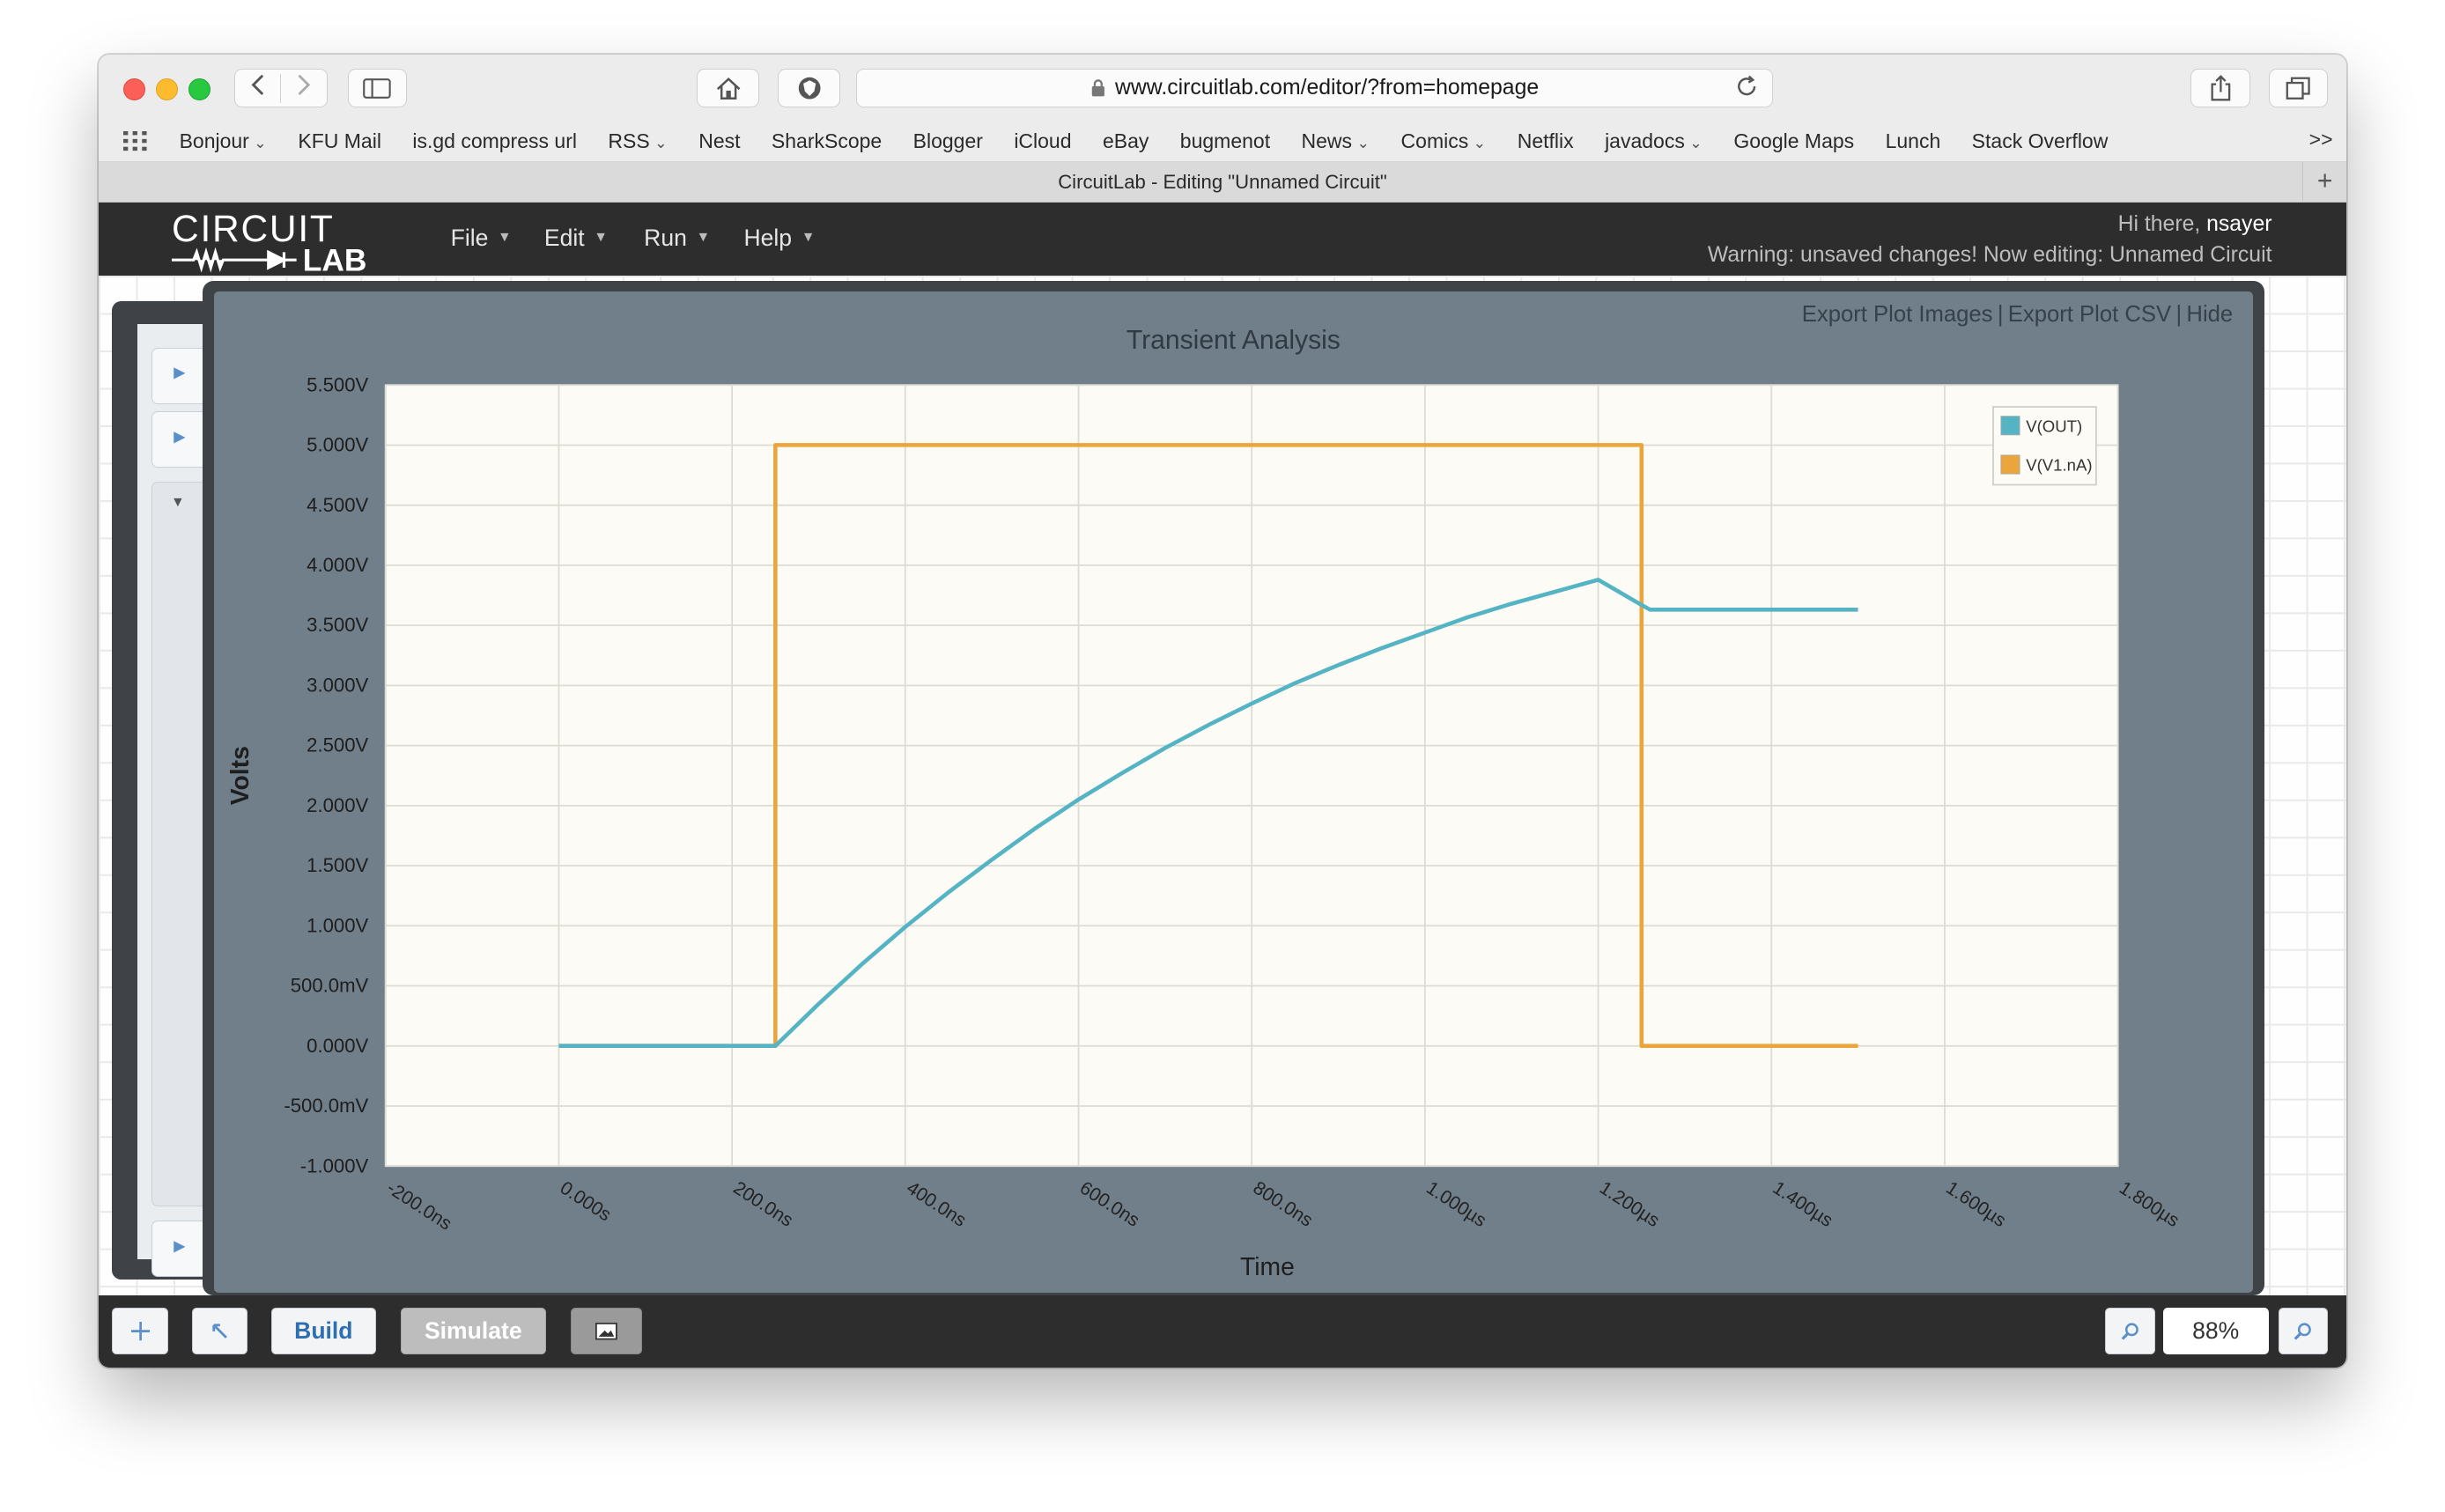 The width and height of the screenshot is (2445, 1512). What do you see at coordinates (133, 89) in the screenshot?
I see `close-window-button` at bounding box center [133, 89].